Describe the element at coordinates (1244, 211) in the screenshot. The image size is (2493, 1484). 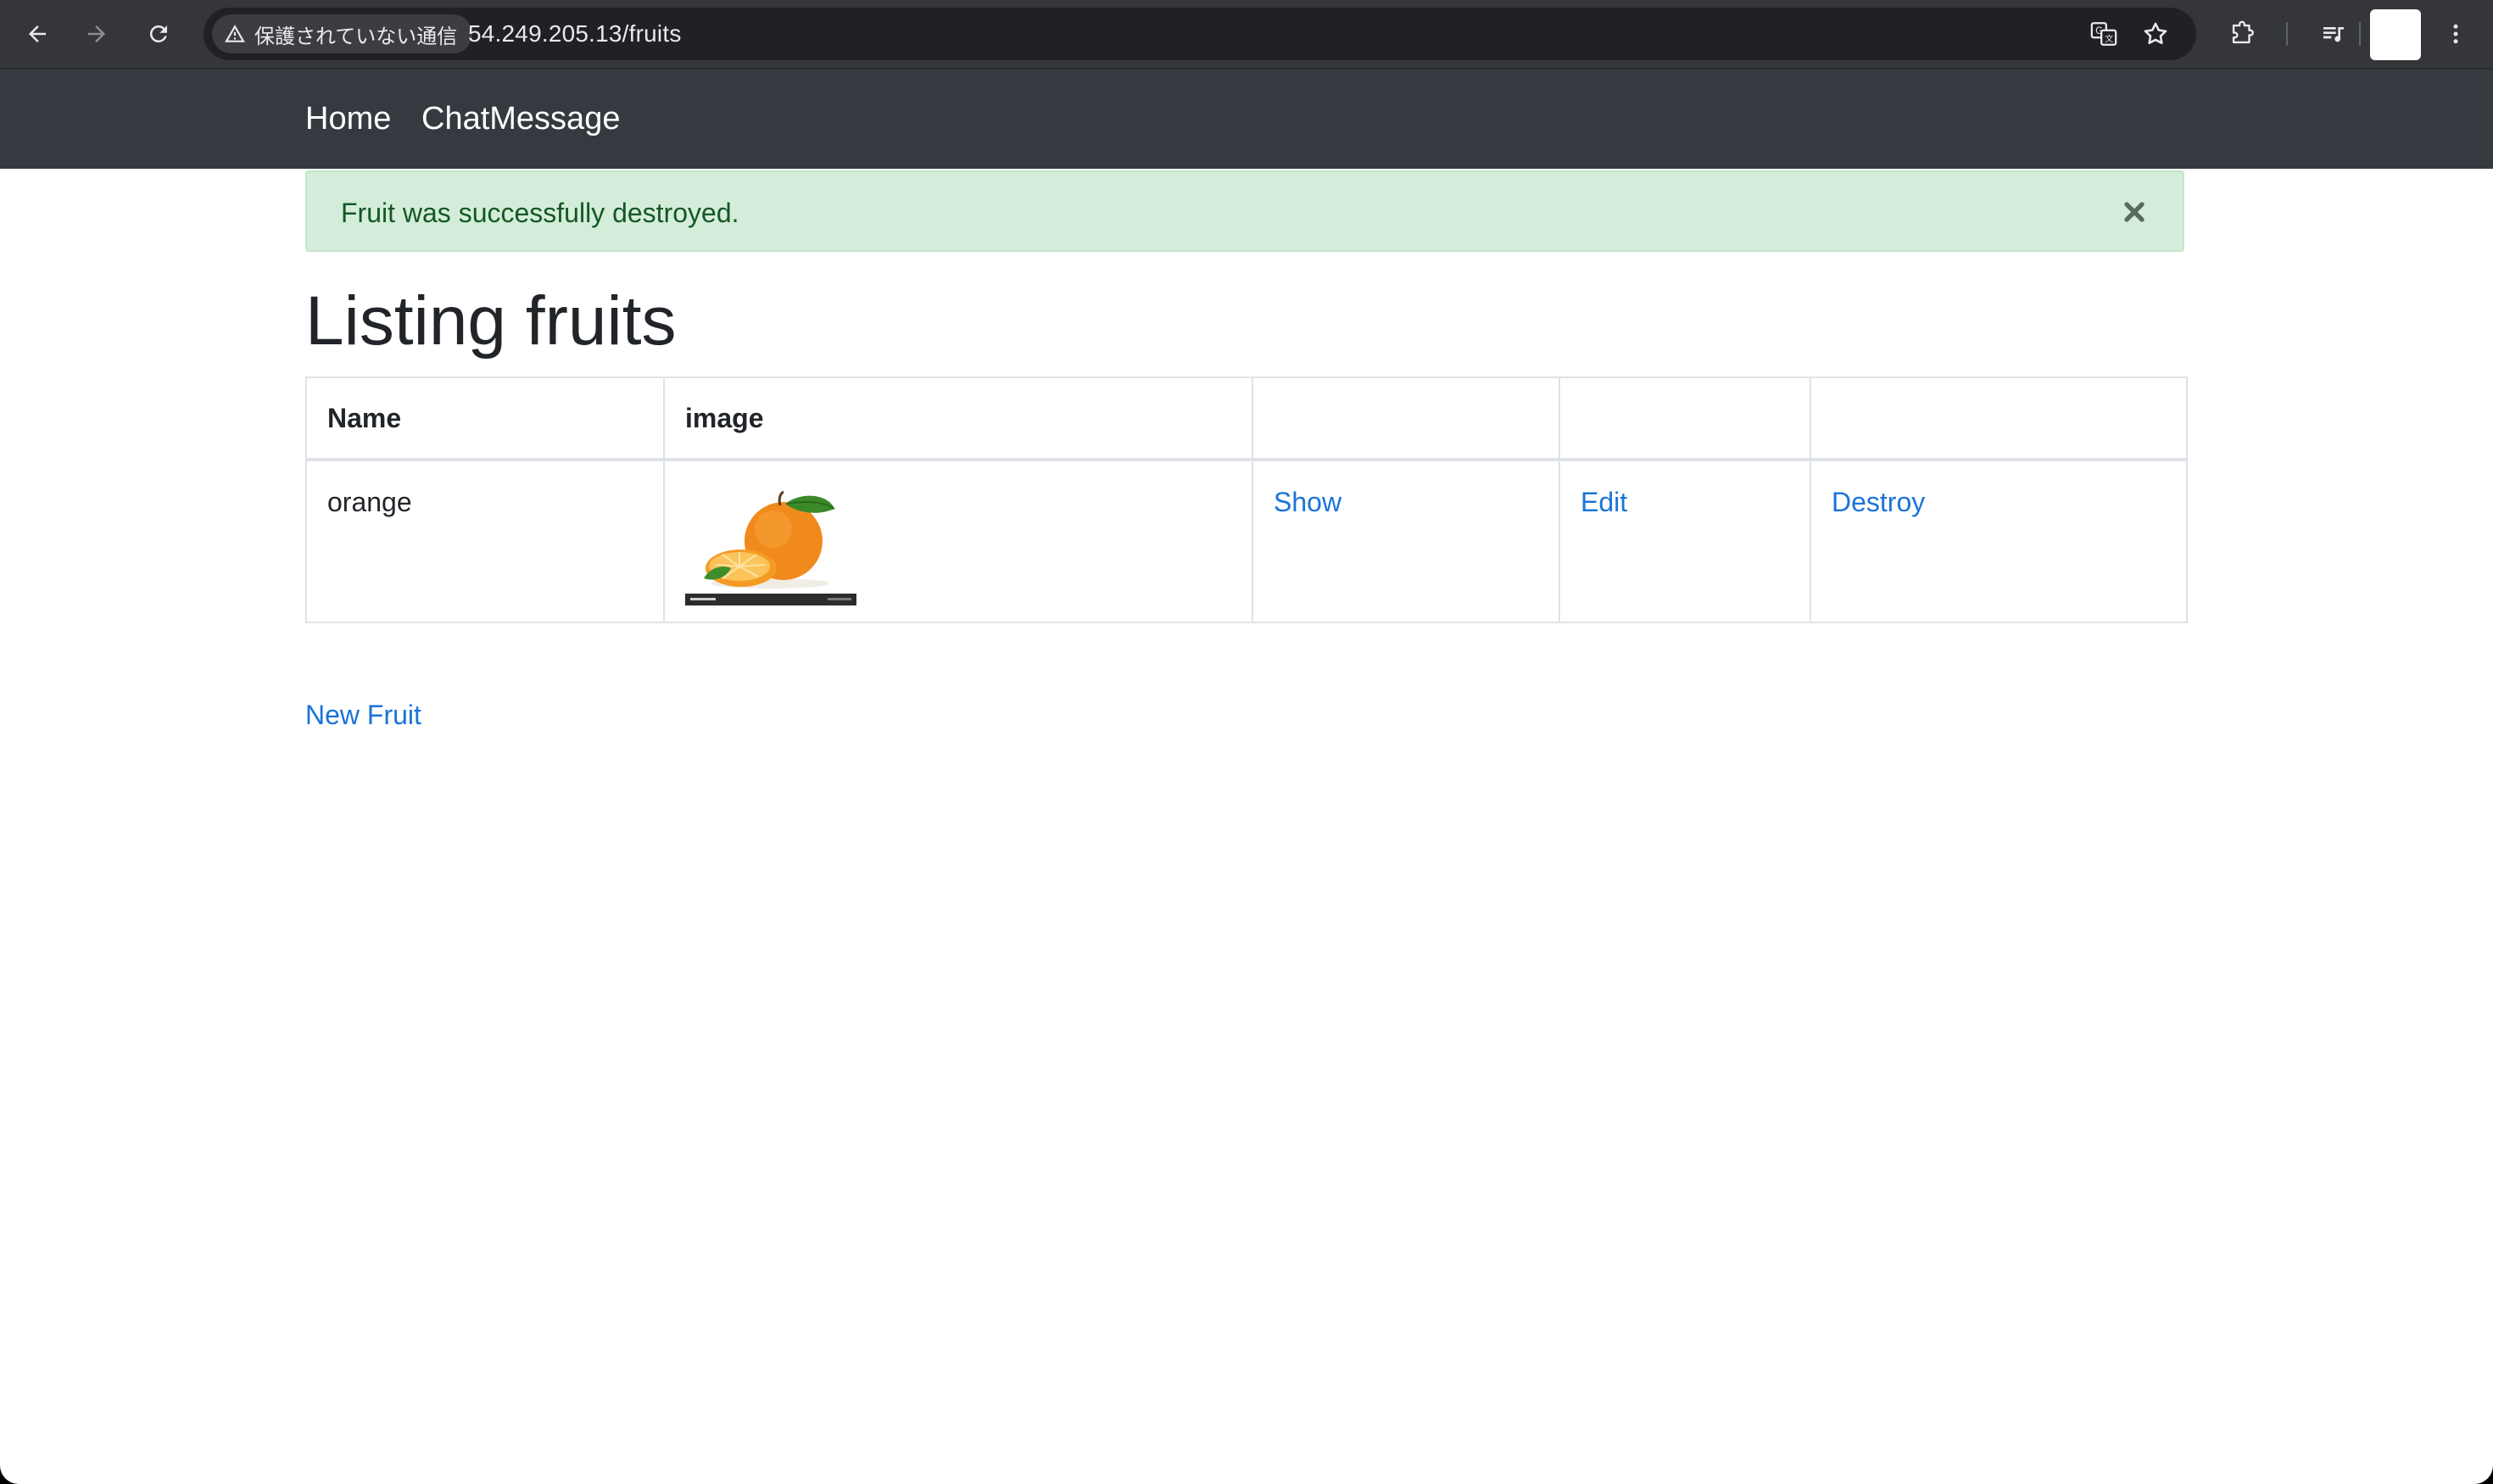
I see `success-alert: Fruit was successfully destroyed.` at that location.